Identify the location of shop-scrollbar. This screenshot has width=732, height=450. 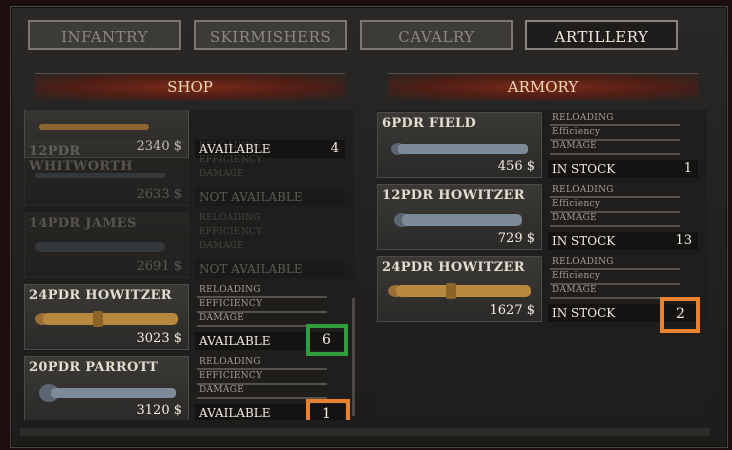
(353, 357).